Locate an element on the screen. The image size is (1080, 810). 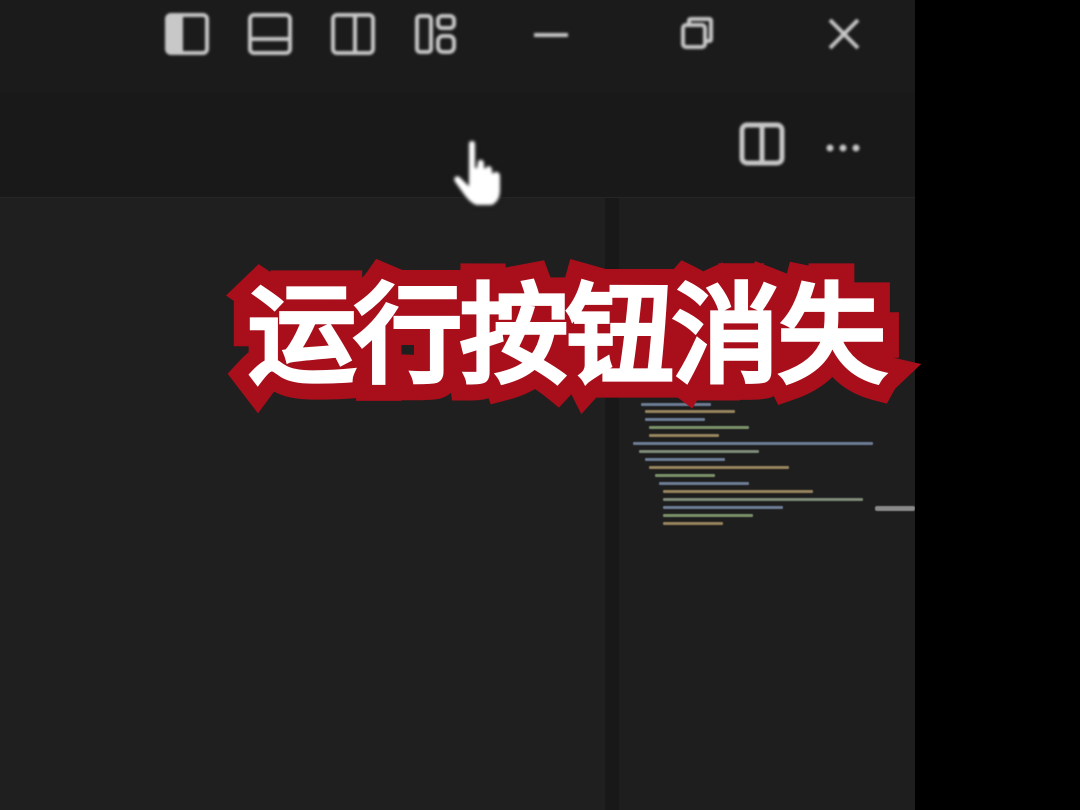
toggle-primary-sidebar-icon is located at coordinates (187, 34).